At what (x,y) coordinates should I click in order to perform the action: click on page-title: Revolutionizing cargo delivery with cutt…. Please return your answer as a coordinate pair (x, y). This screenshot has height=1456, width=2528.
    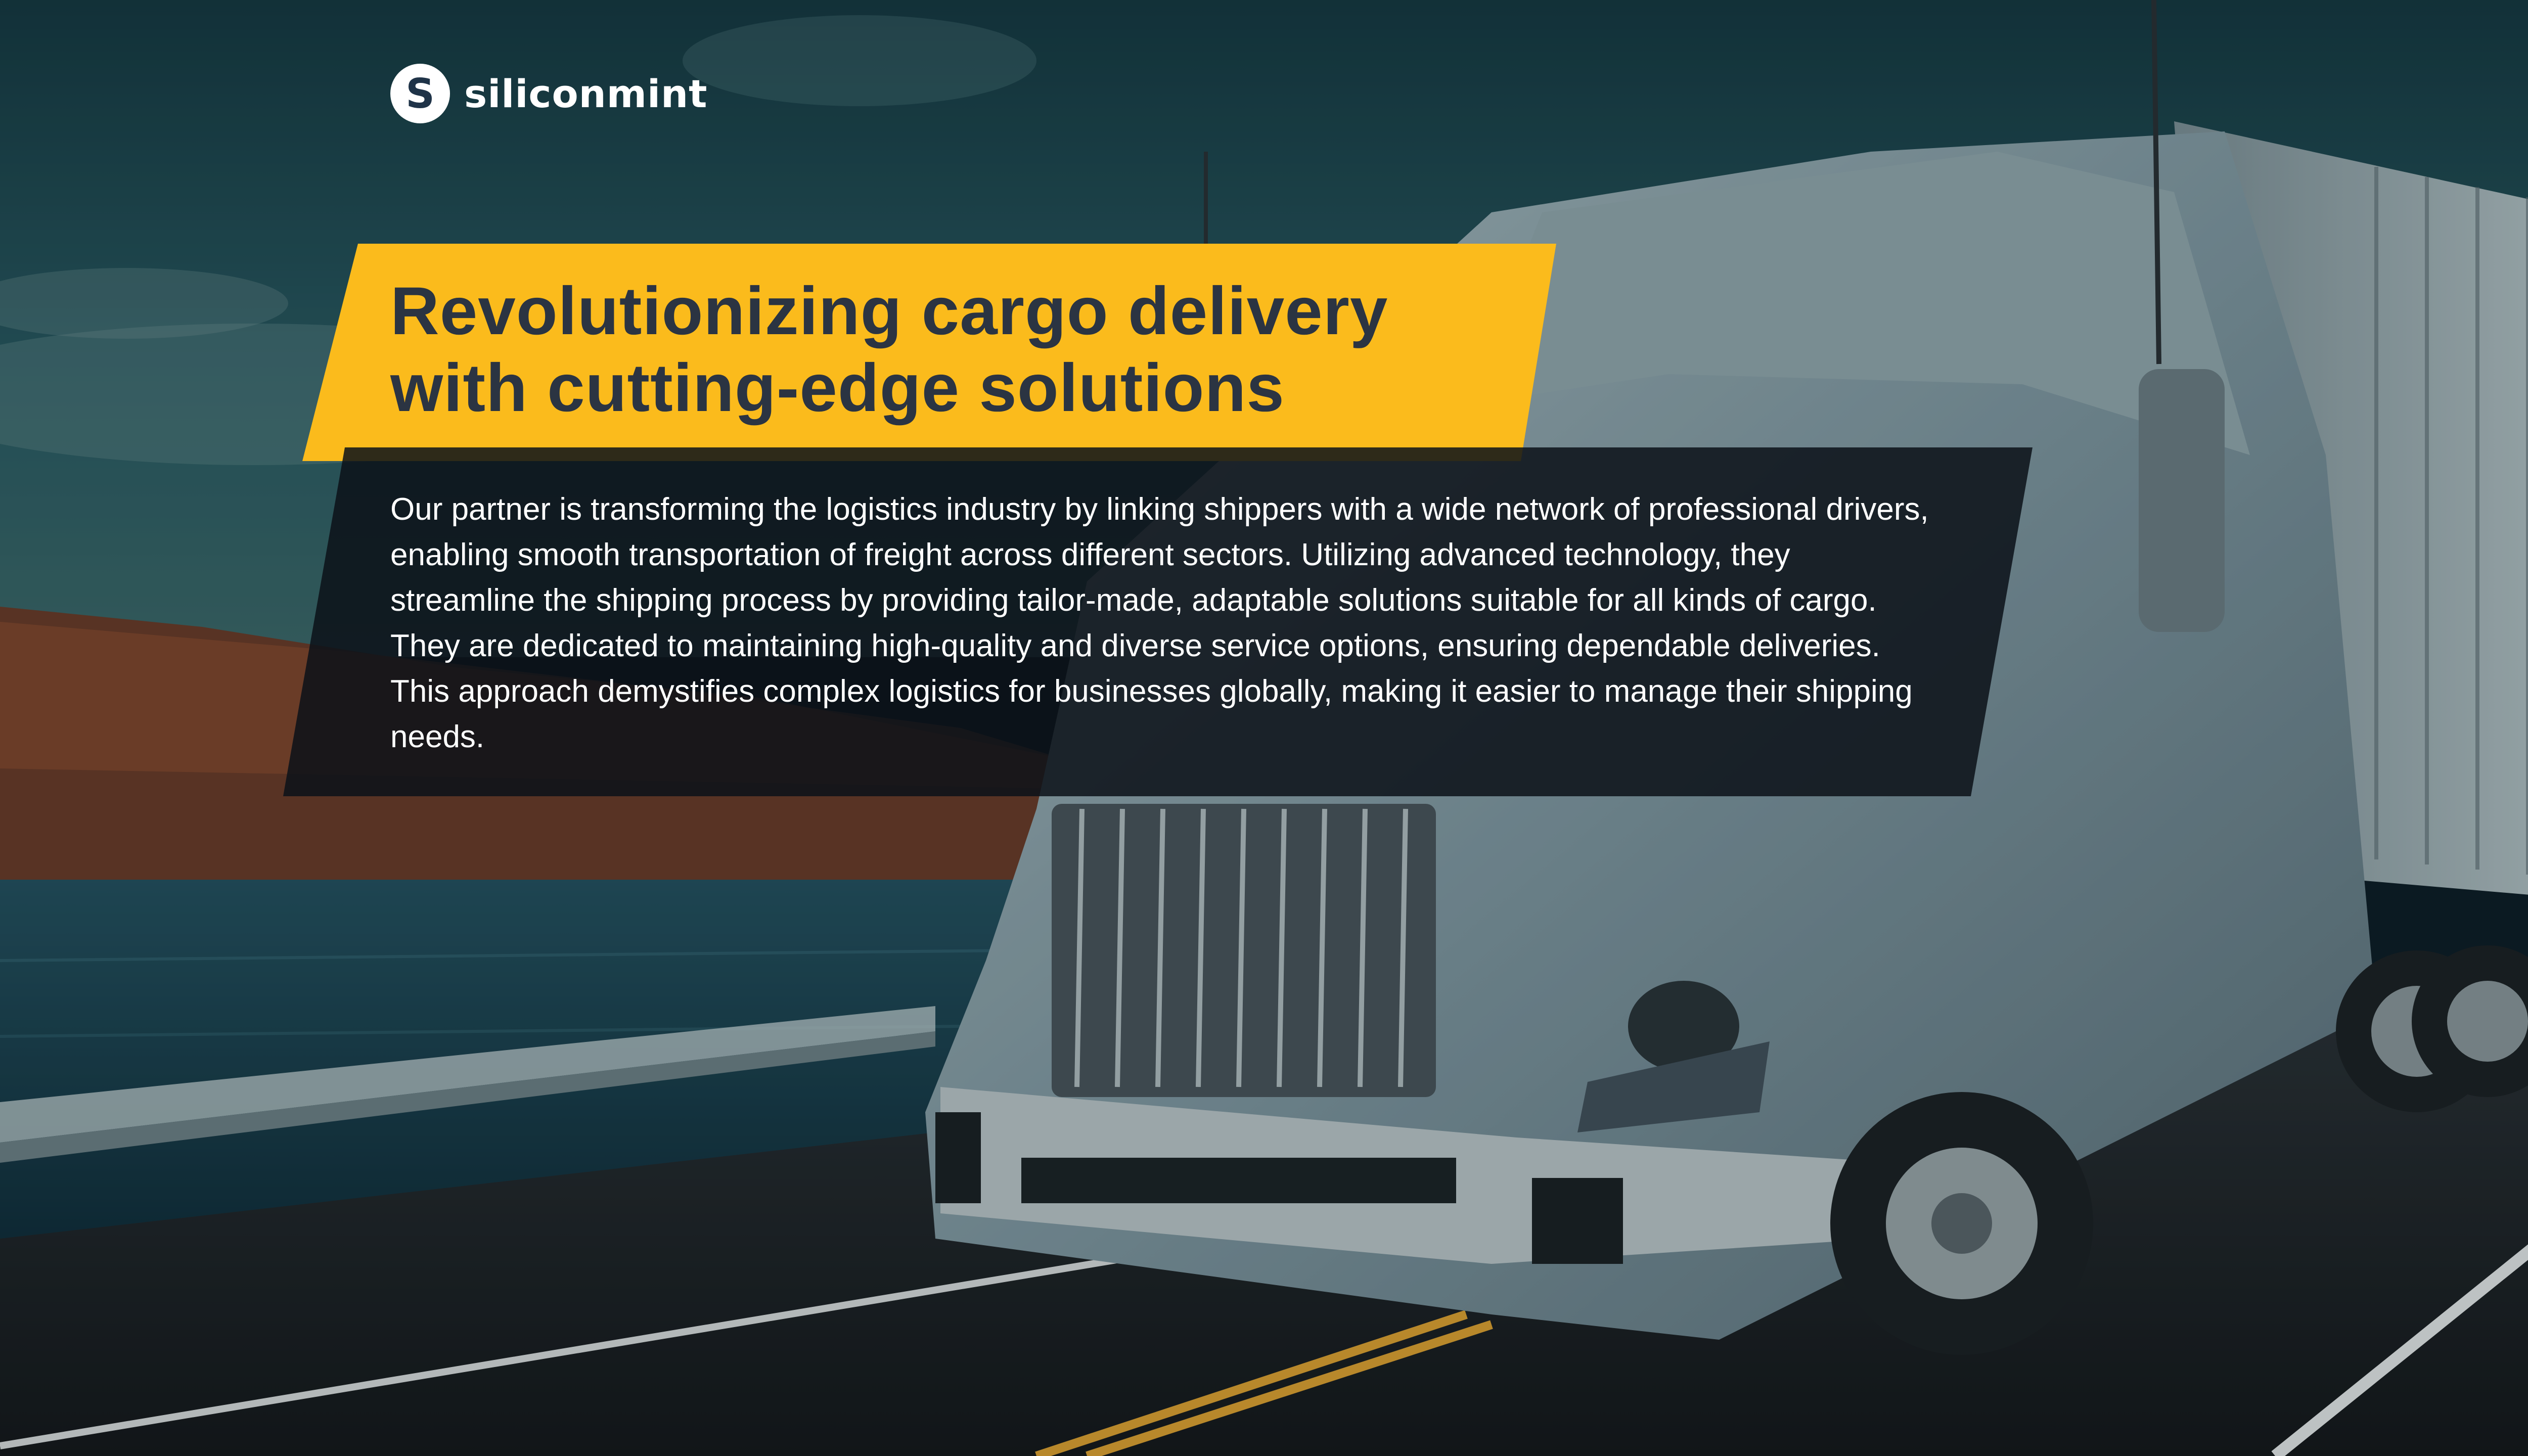
    Looking at the image, I should click on (889, 350).